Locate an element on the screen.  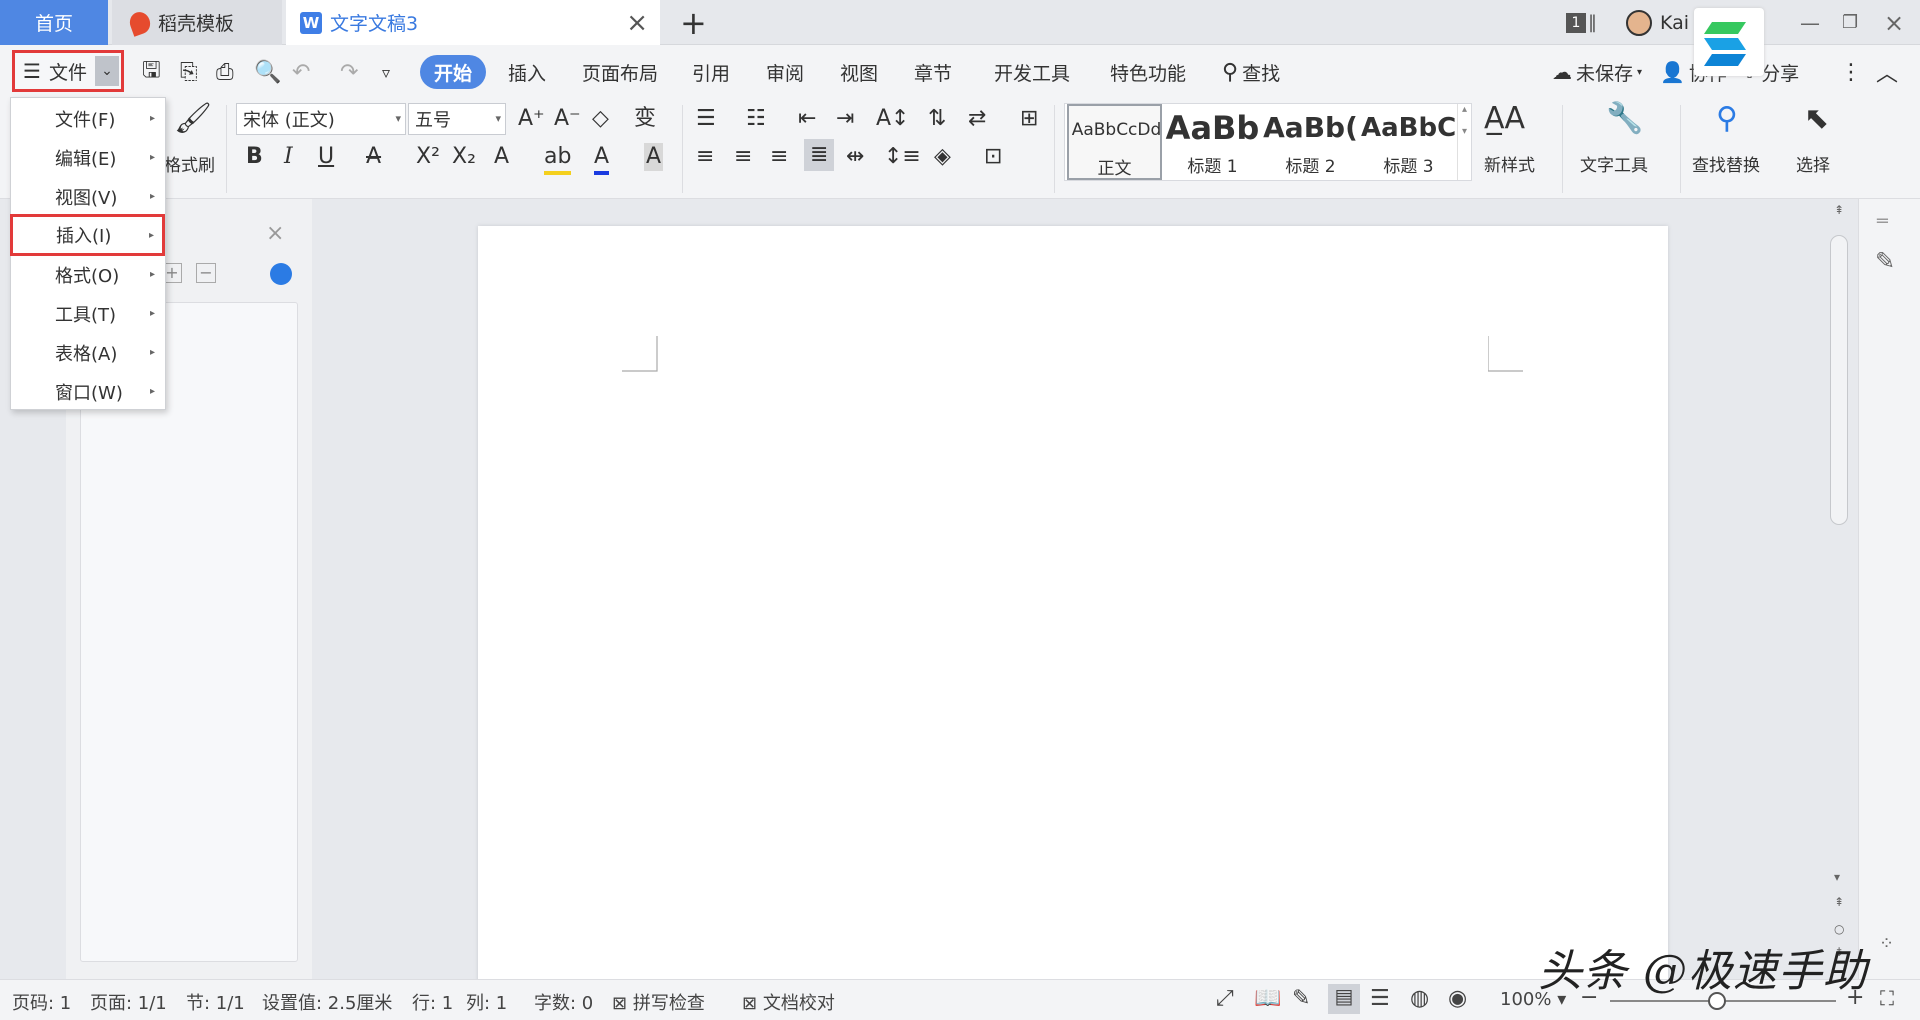
tab-home: 首页 is located at coordinates (54, 22).